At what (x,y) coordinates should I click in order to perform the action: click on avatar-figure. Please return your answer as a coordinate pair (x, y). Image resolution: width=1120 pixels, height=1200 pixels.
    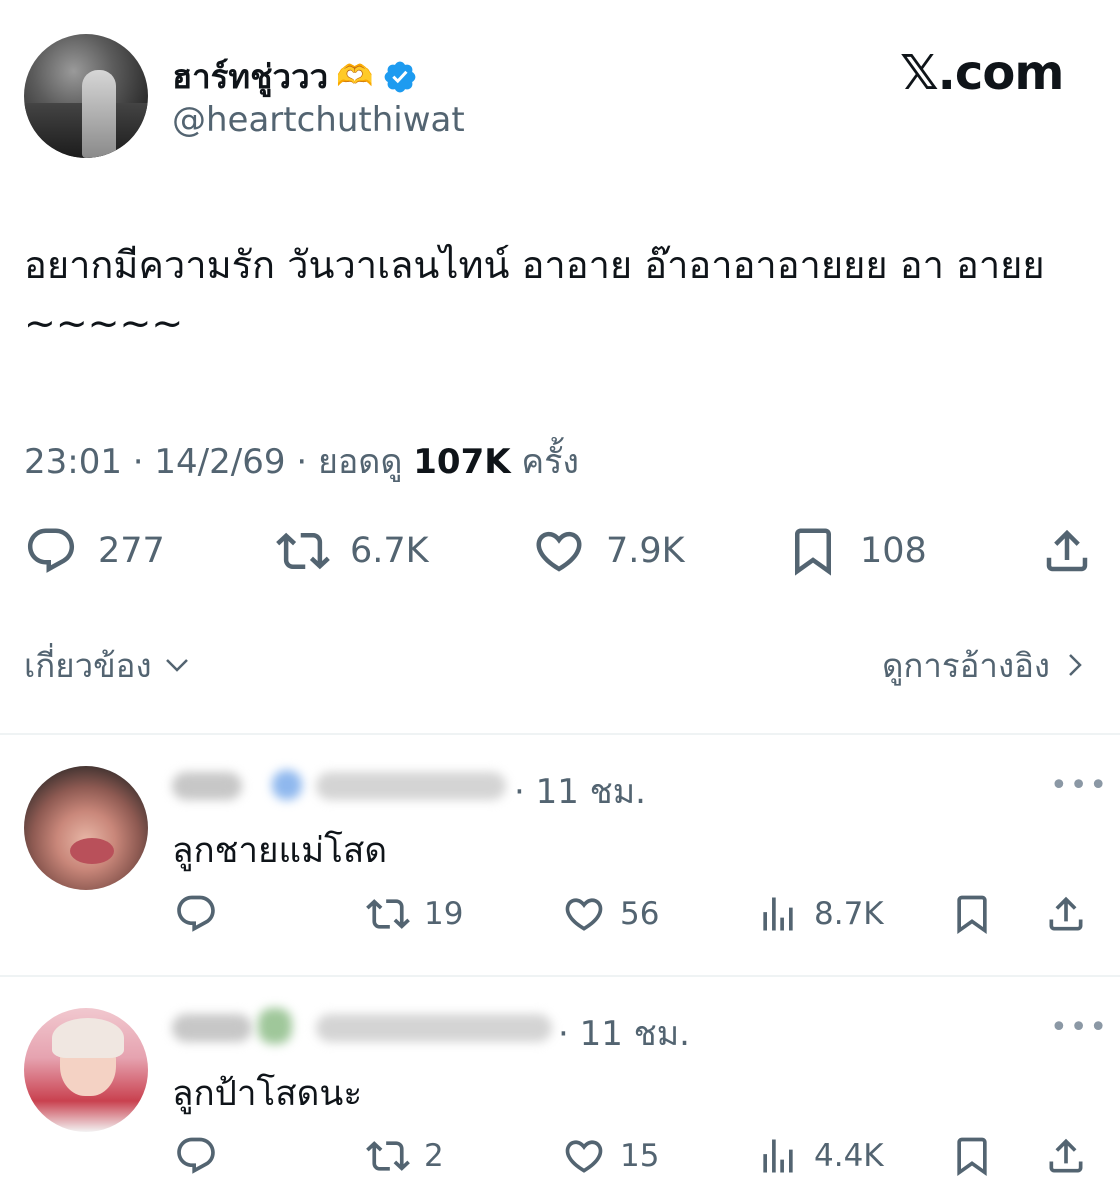
    Looking at the image, I should click on (99, 114).